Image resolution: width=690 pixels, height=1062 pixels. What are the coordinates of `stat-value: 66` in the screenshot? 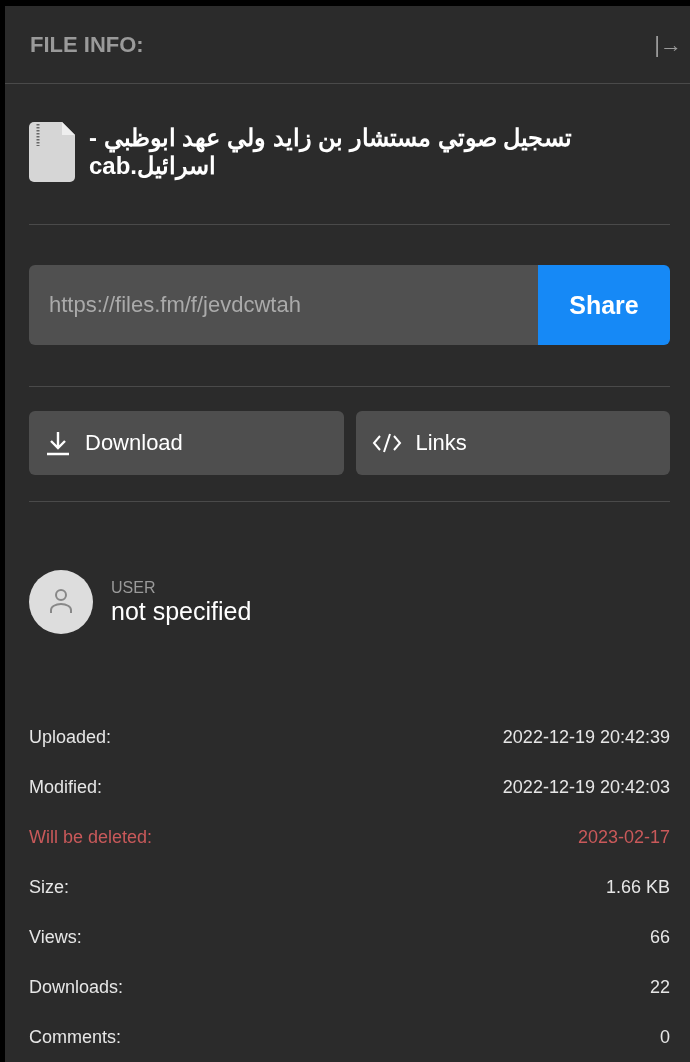 It's located at (659, 937).